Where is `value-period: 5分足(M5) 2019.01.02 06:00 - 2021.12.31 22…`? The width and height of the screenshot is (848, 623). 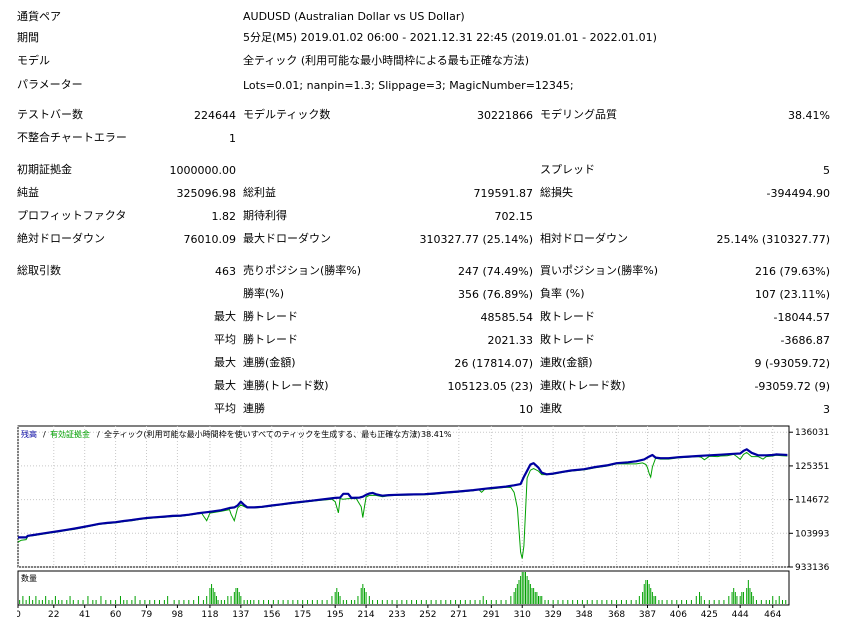
value-period: 5分足(M5) 2019.01.02 06:00 - 2021.12.31 22… is located at coordinates (450, 37).